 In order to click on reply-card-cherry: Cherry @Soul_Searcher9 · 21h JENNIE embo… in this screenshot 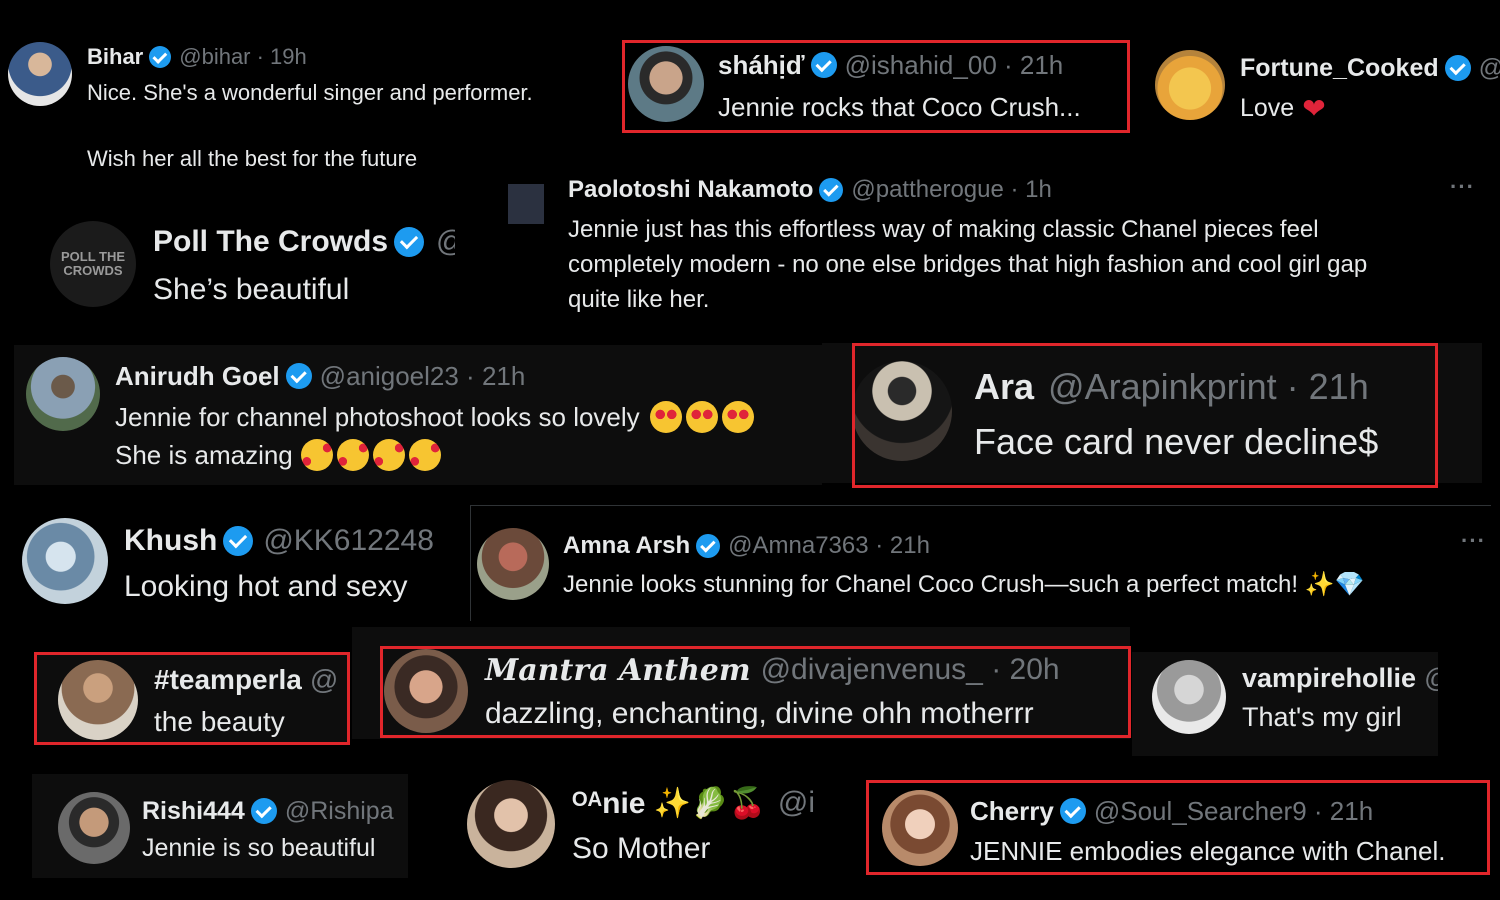, I will do `click(1178, 827)`.